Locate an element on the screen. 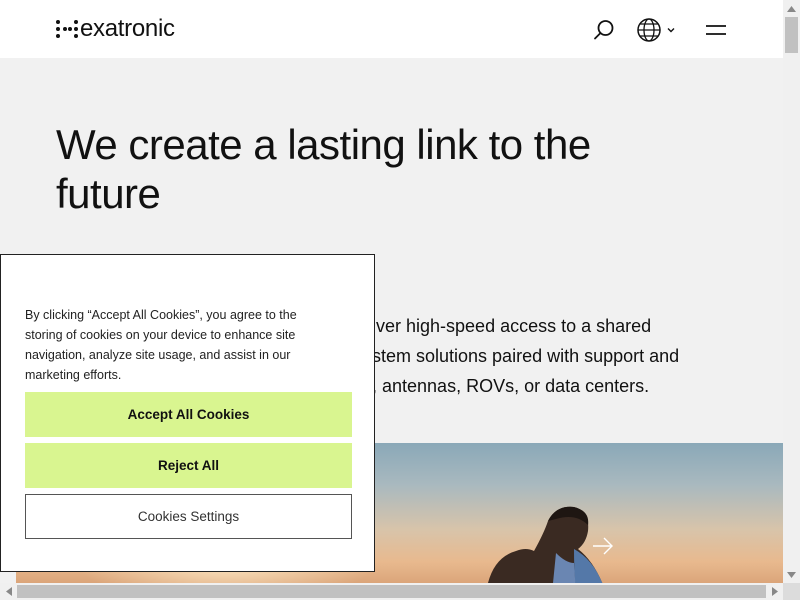  hero-title: We create a lasting link to the future is located at coordinates (323, 169).